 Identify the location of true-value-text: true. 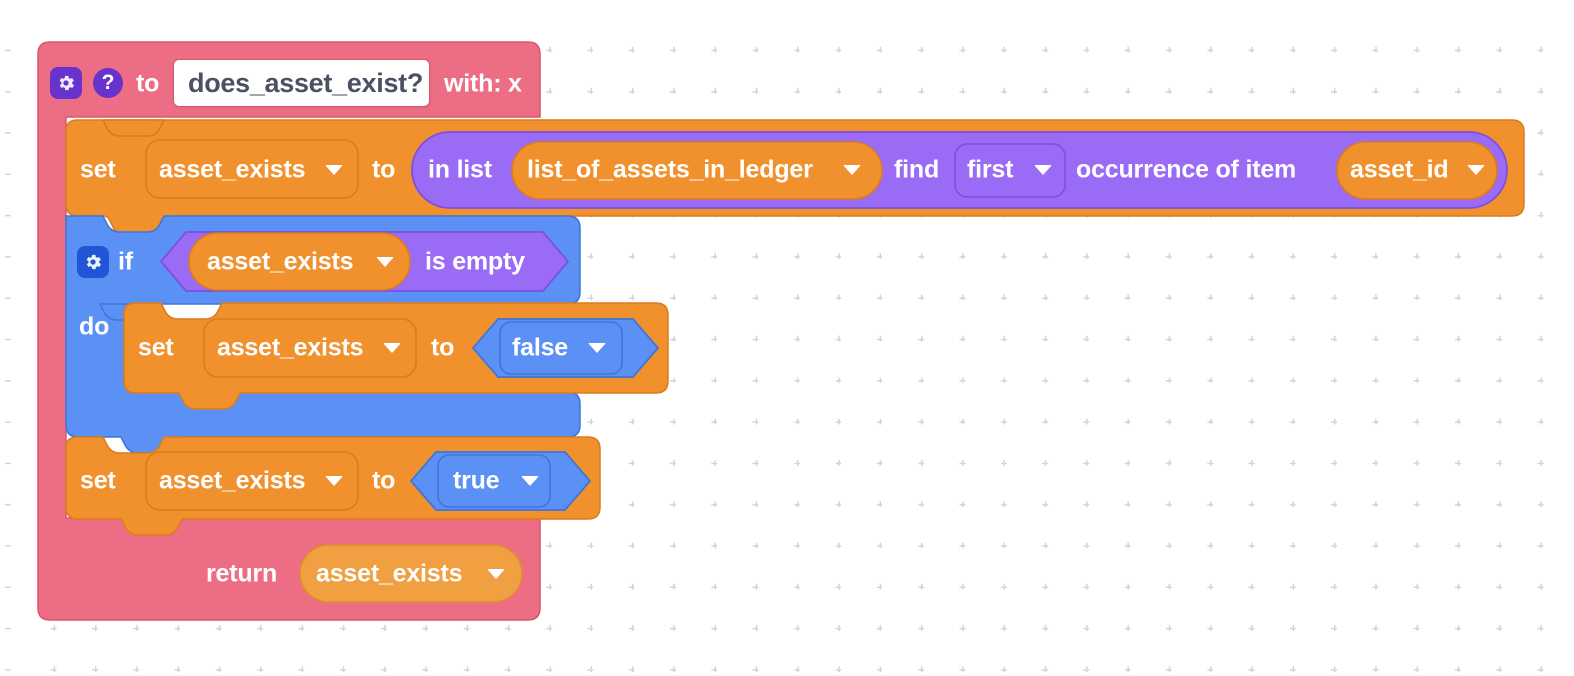
(476, 481).